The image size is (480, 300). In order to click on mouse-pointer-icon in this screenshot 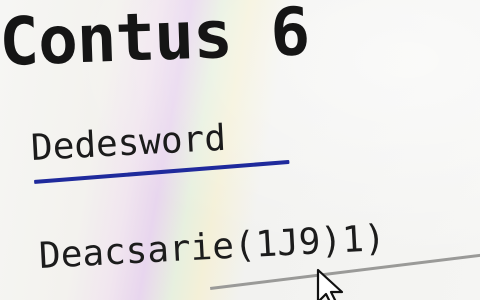, I will do `click(330, 284)`.